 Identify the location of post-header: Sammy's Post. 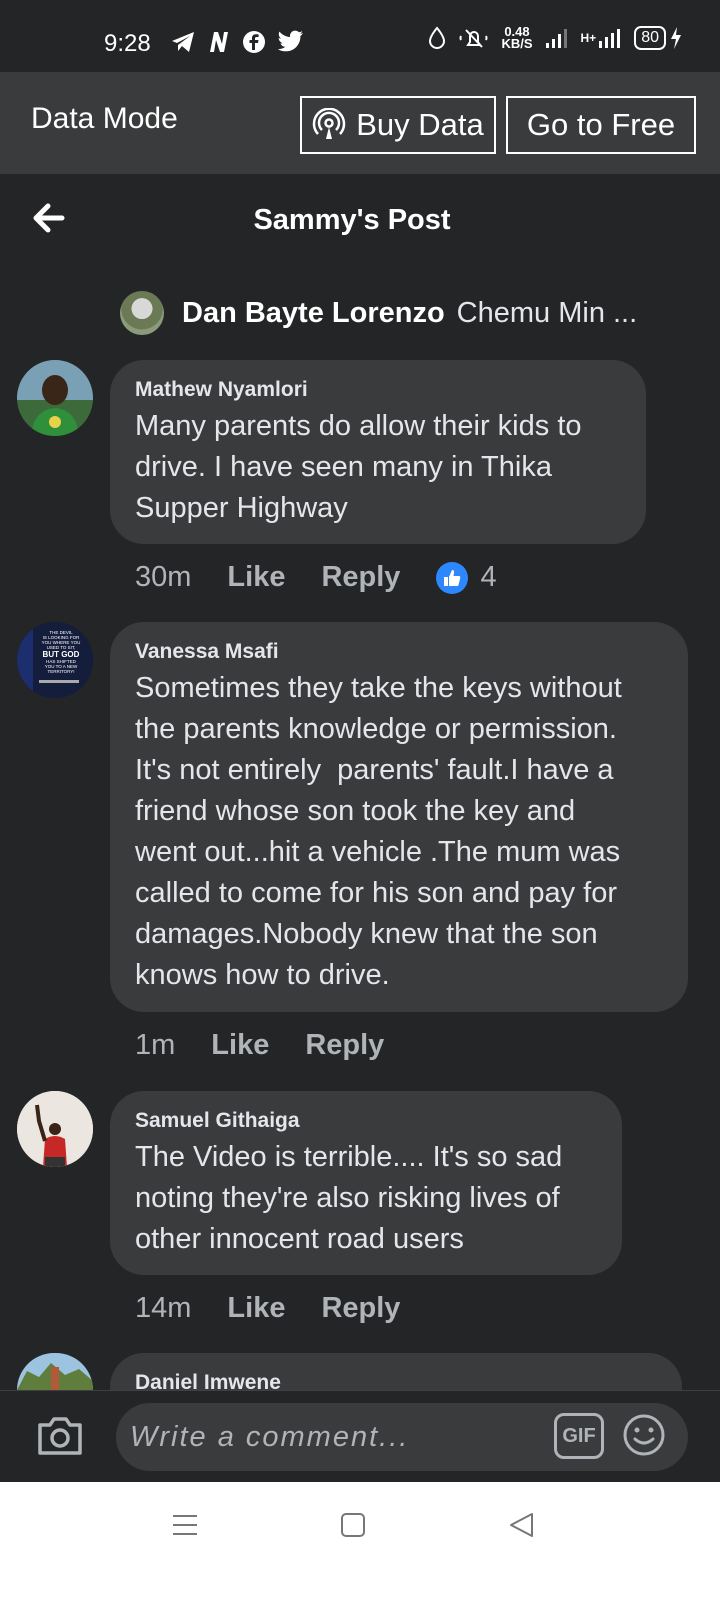
(360, 220).